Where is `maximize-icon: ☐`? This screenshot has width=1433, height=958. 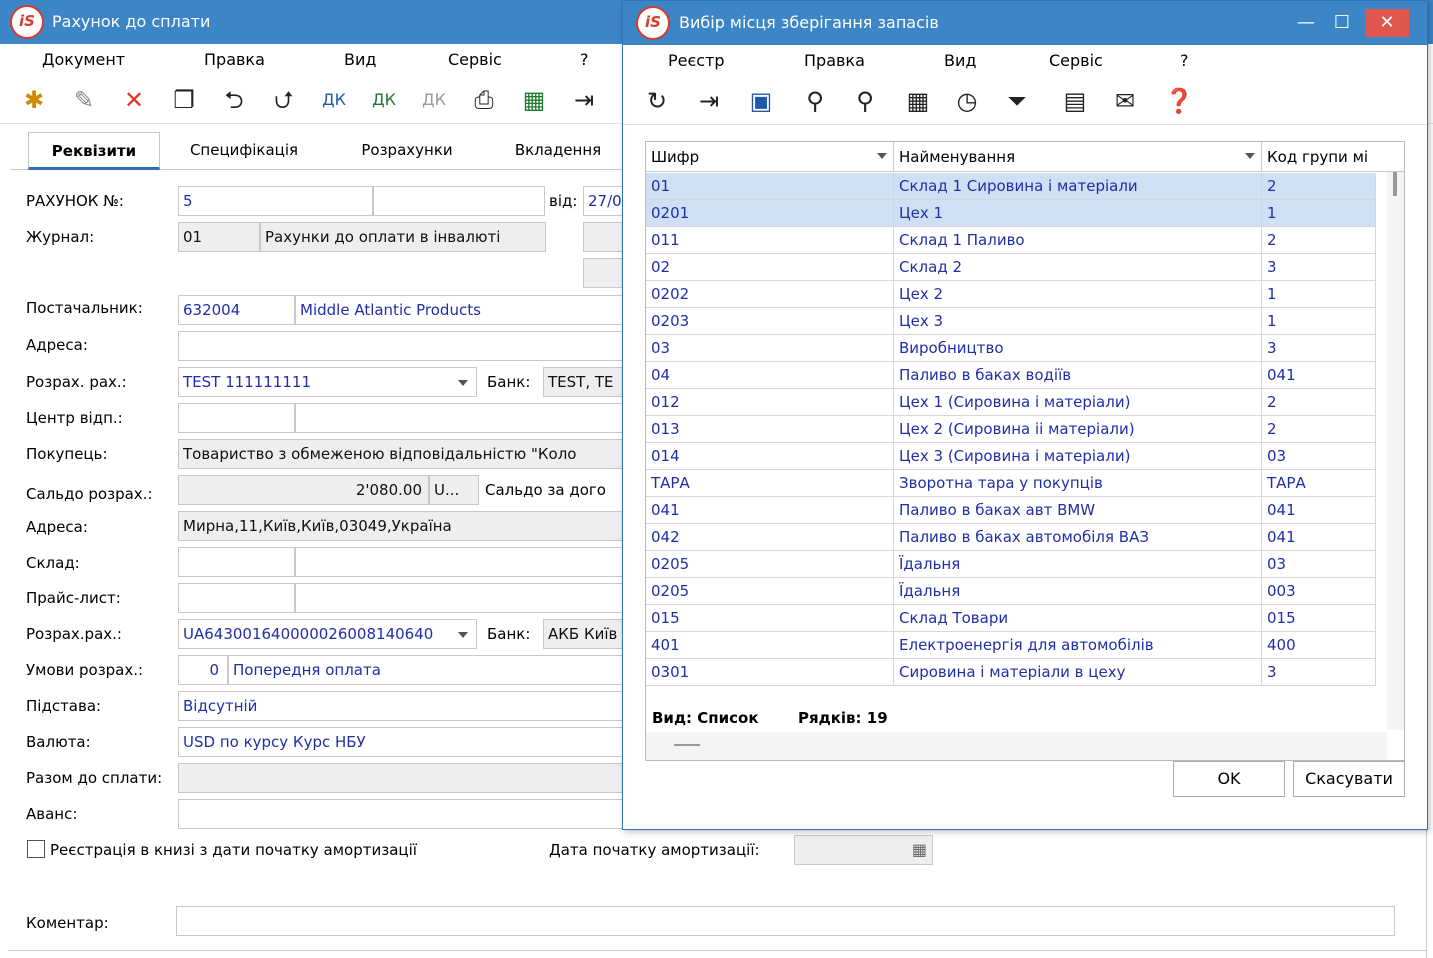 maximize-icon: ☐ is located at coordinates (1342, 23).